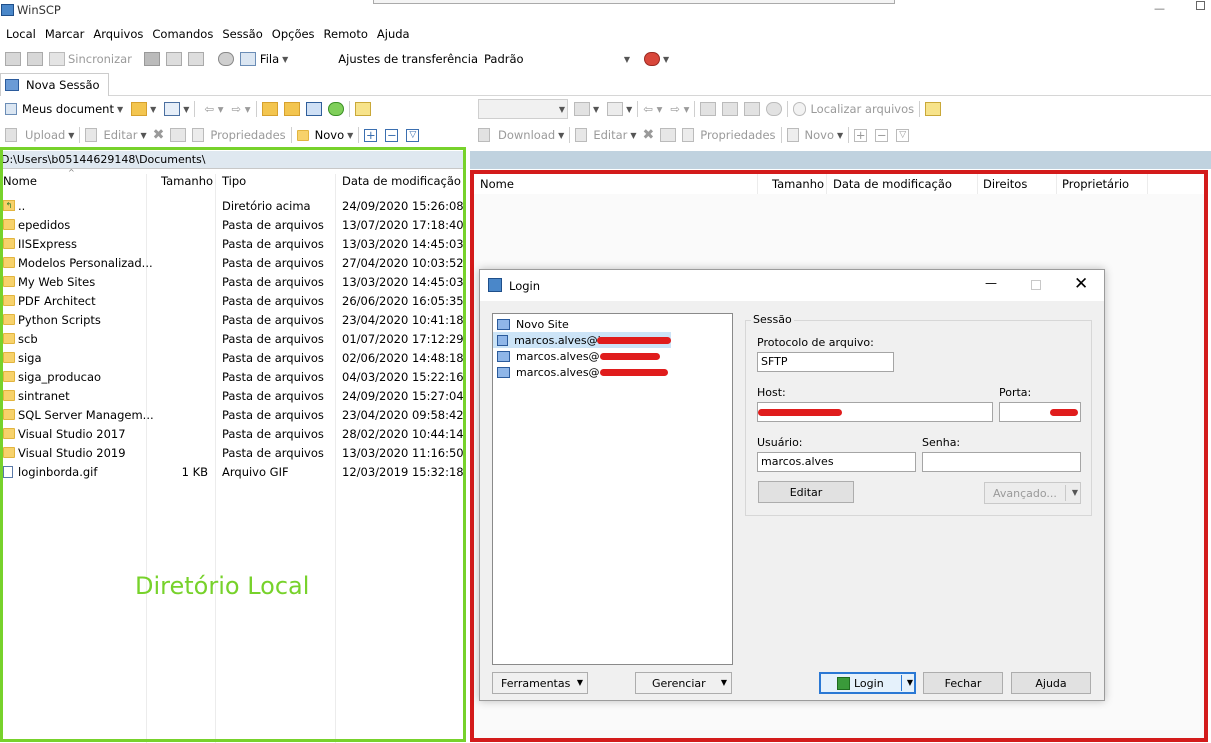 The height and width of the screenshot is (743, 1211). What do you see at coordinates (65, 34) in the screenshot?
I see `menu-marcar: Marcar` at bounding box center [65, 34].